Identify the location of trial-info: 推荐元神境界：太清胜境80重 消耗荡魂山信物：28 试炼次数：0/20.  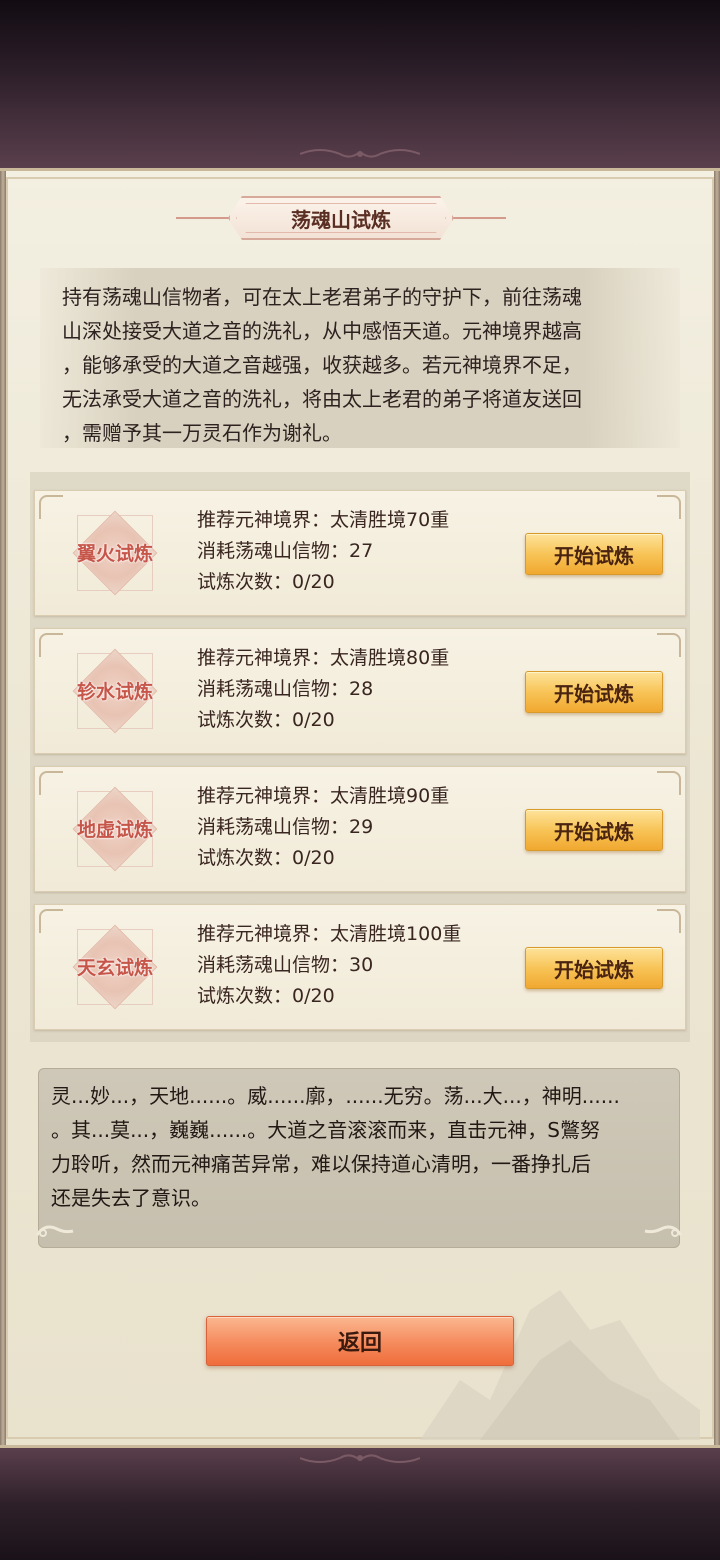
(357, 689).